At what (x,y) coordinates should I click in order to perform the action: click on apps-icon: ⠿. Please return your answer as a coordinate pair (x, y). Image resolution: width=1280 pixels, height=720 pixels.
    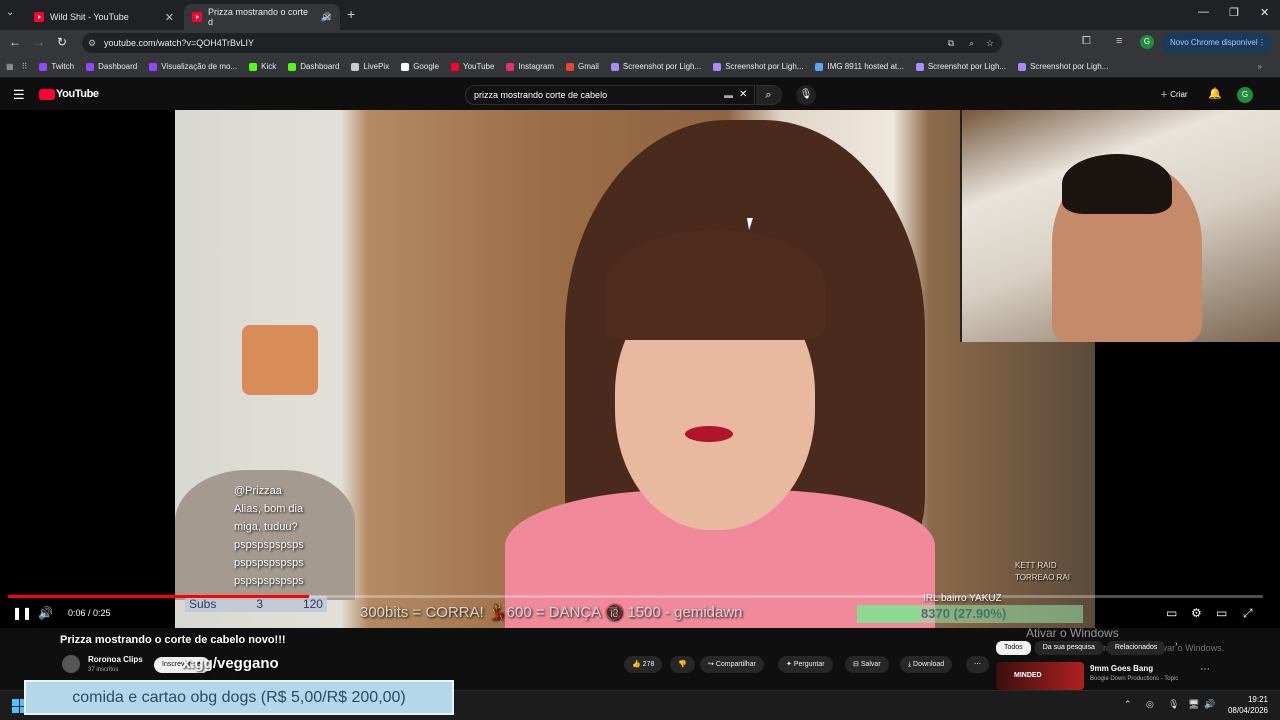
    Looking at the image, I should click on (25, 66).